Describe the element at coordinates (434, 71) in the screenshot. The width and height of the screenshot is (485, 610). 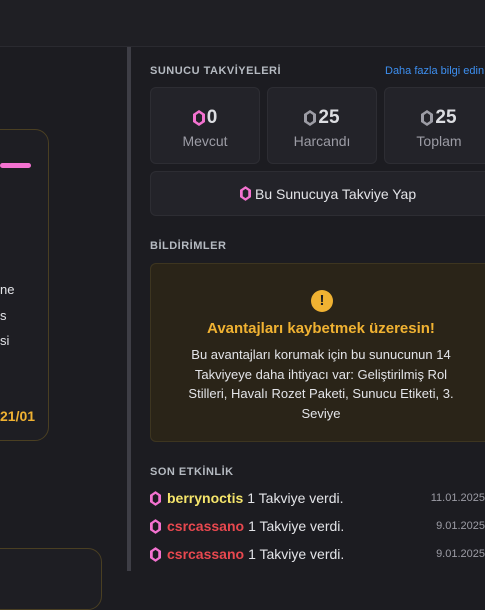
I see `learn-more-link: Daha fazla bilgi edin` at that location.